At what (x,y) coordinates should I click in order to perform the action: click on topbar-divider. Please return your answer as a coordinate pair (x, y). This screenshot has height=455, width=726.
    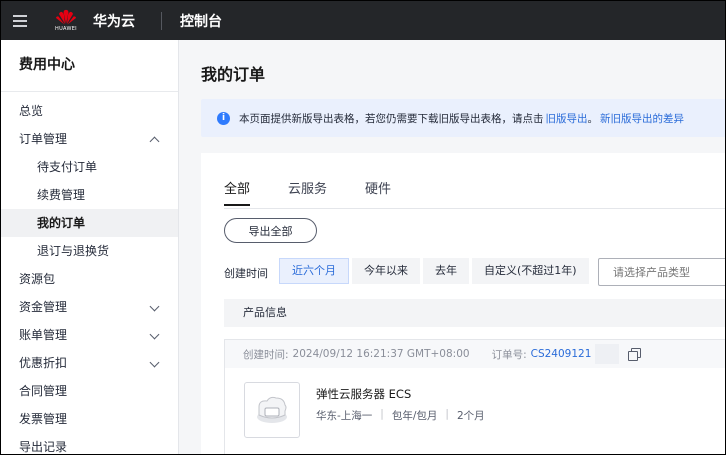
    Looking at the image, I should click on (161, 20).